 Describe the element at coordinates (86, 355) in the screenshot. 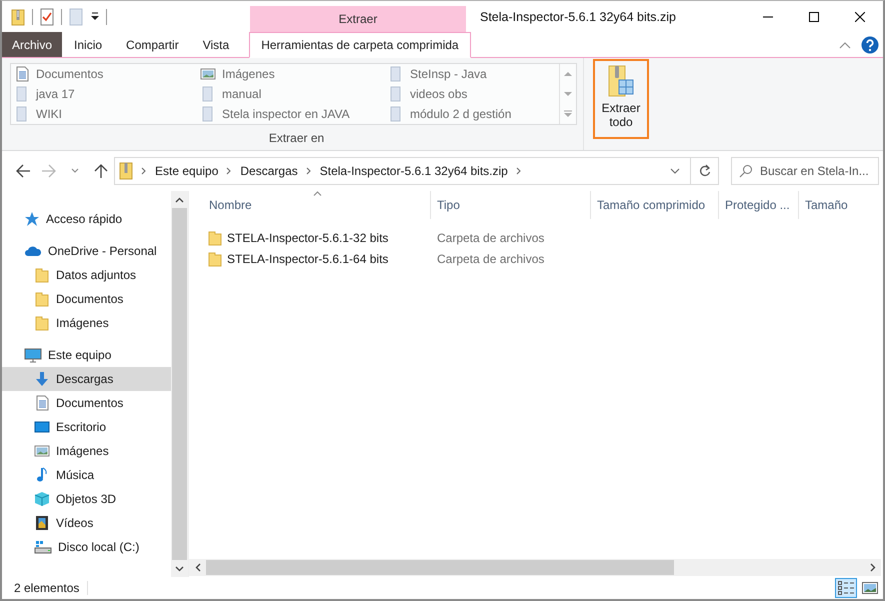

I see `nav-item: Este equipo` at that location.